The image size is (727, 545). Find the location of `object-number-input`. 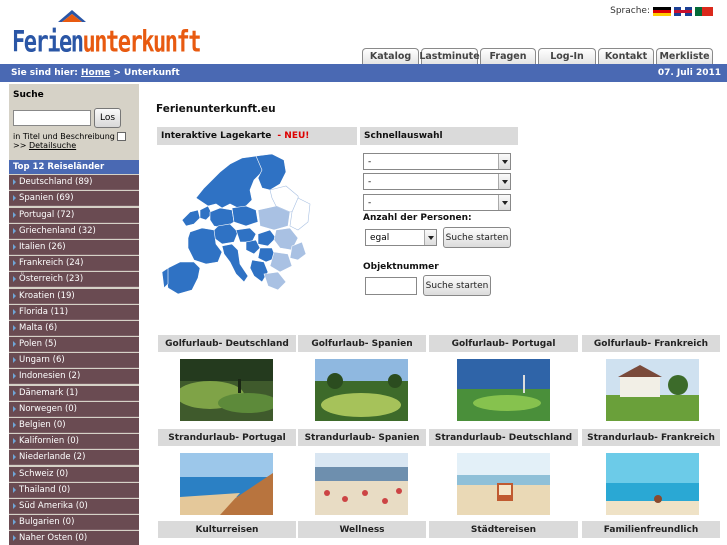

object-number-input is located at coordinates (391, 286).